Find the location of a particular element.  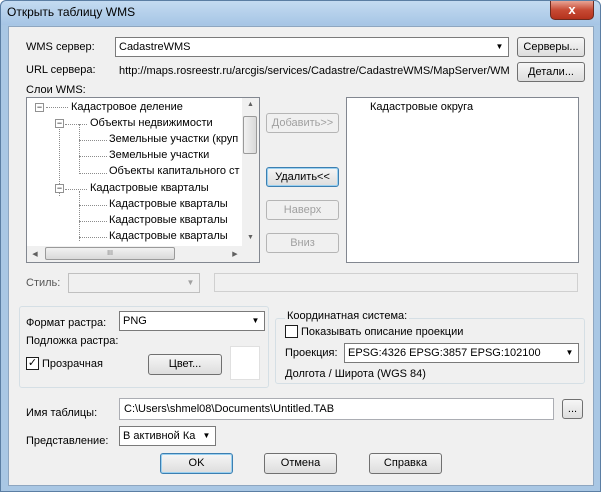

close-icon: x is located at coordinates (572, 9).